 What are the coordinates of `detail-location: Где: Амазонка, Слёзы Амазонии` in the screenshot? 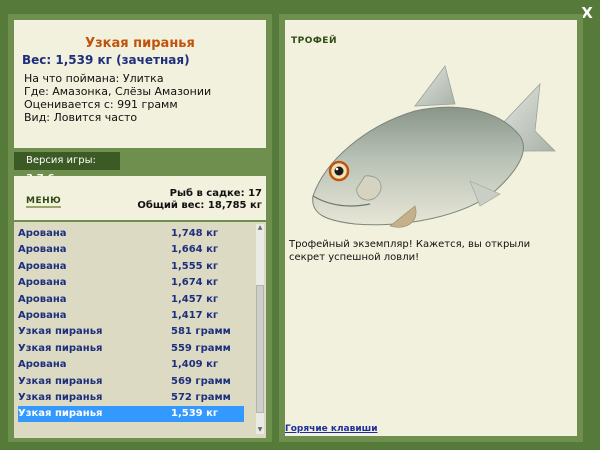 It's located at (118, 91).